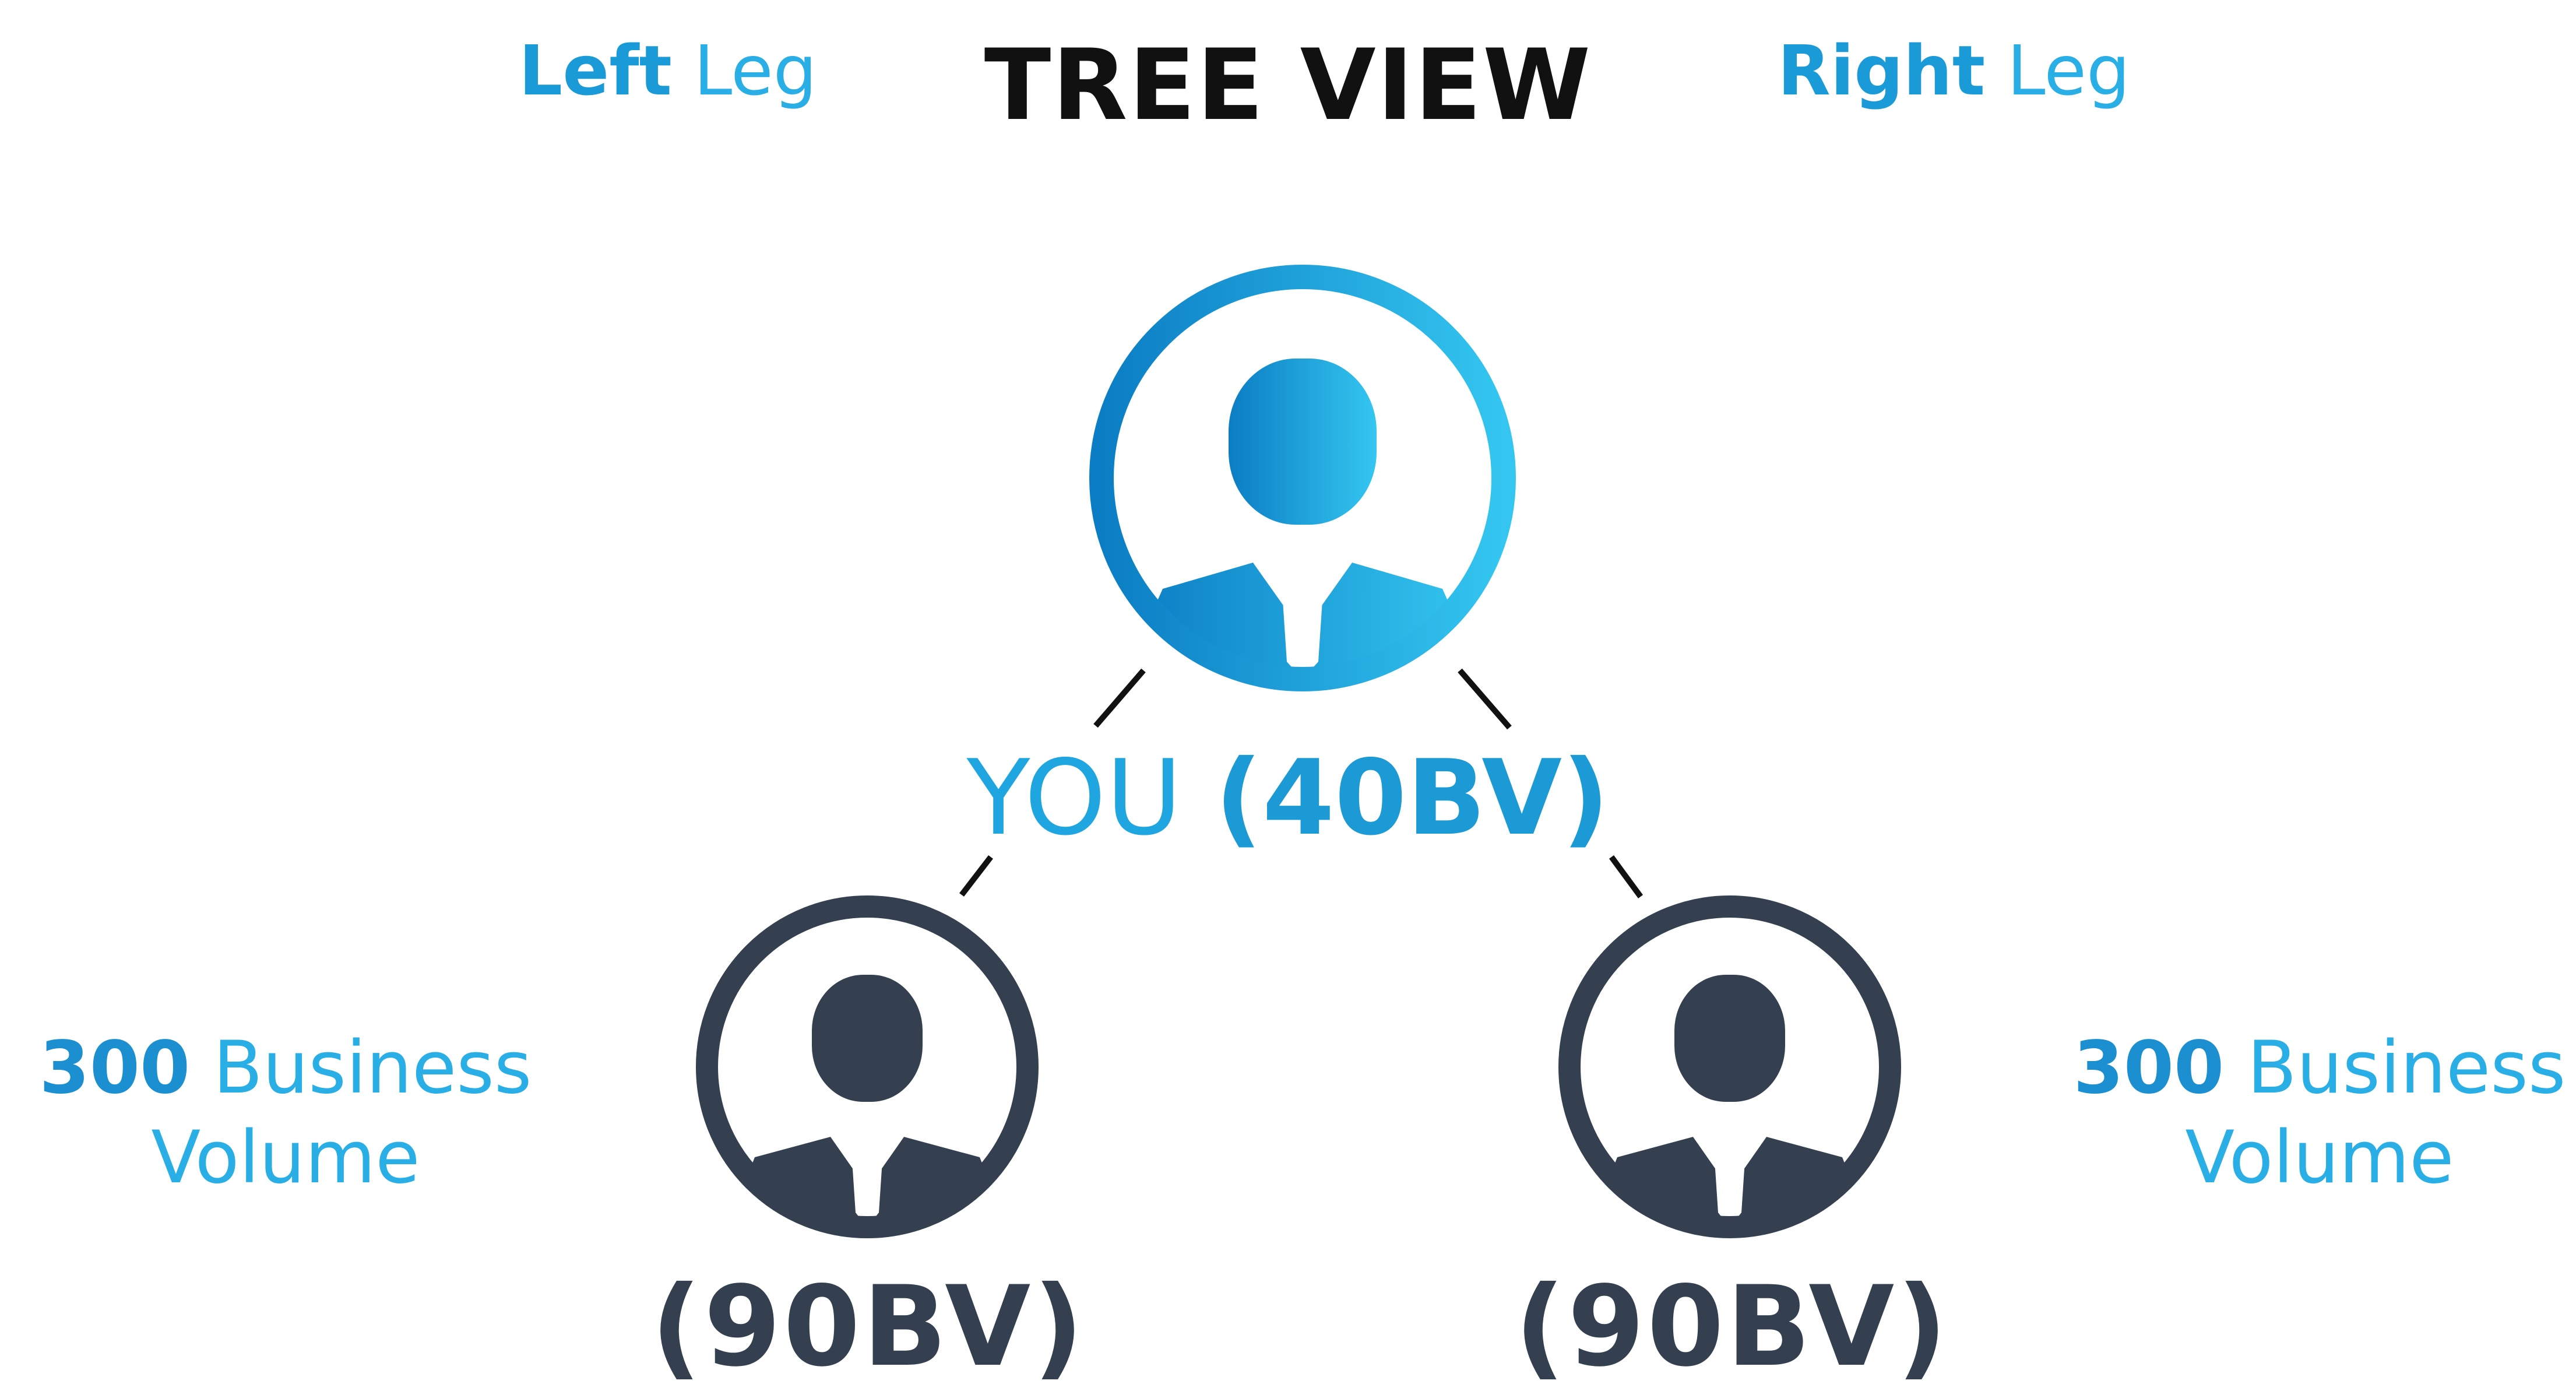  What do you see at coordinates (373, 1068) in the screenshot?
I see `left-volume-word1: Business` at bounding box center [373, 1068].